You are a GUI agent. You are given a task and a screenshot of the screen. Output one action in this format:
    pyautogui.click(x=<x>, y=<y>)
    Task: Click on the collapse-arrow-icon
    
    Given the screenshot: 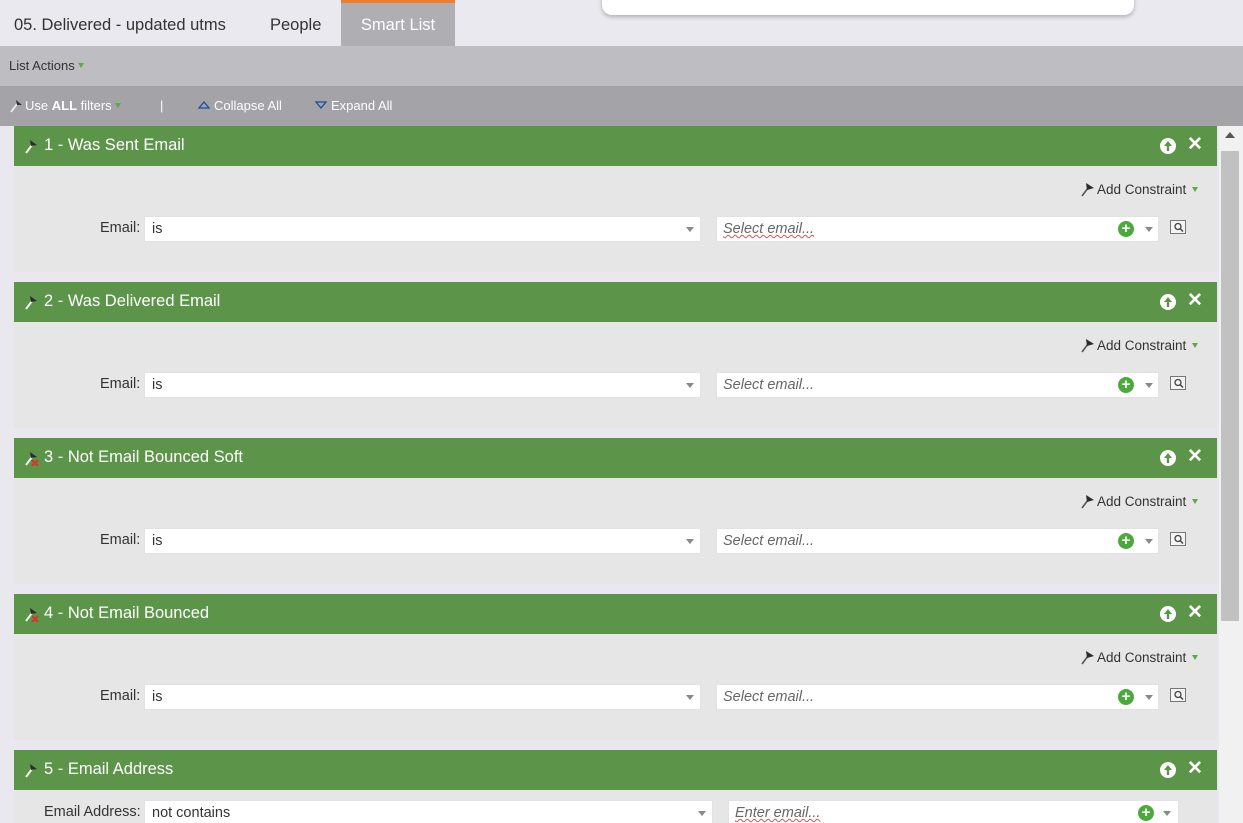 What is the action you would take?
    pyautogui.click(x=204, y=105)
    